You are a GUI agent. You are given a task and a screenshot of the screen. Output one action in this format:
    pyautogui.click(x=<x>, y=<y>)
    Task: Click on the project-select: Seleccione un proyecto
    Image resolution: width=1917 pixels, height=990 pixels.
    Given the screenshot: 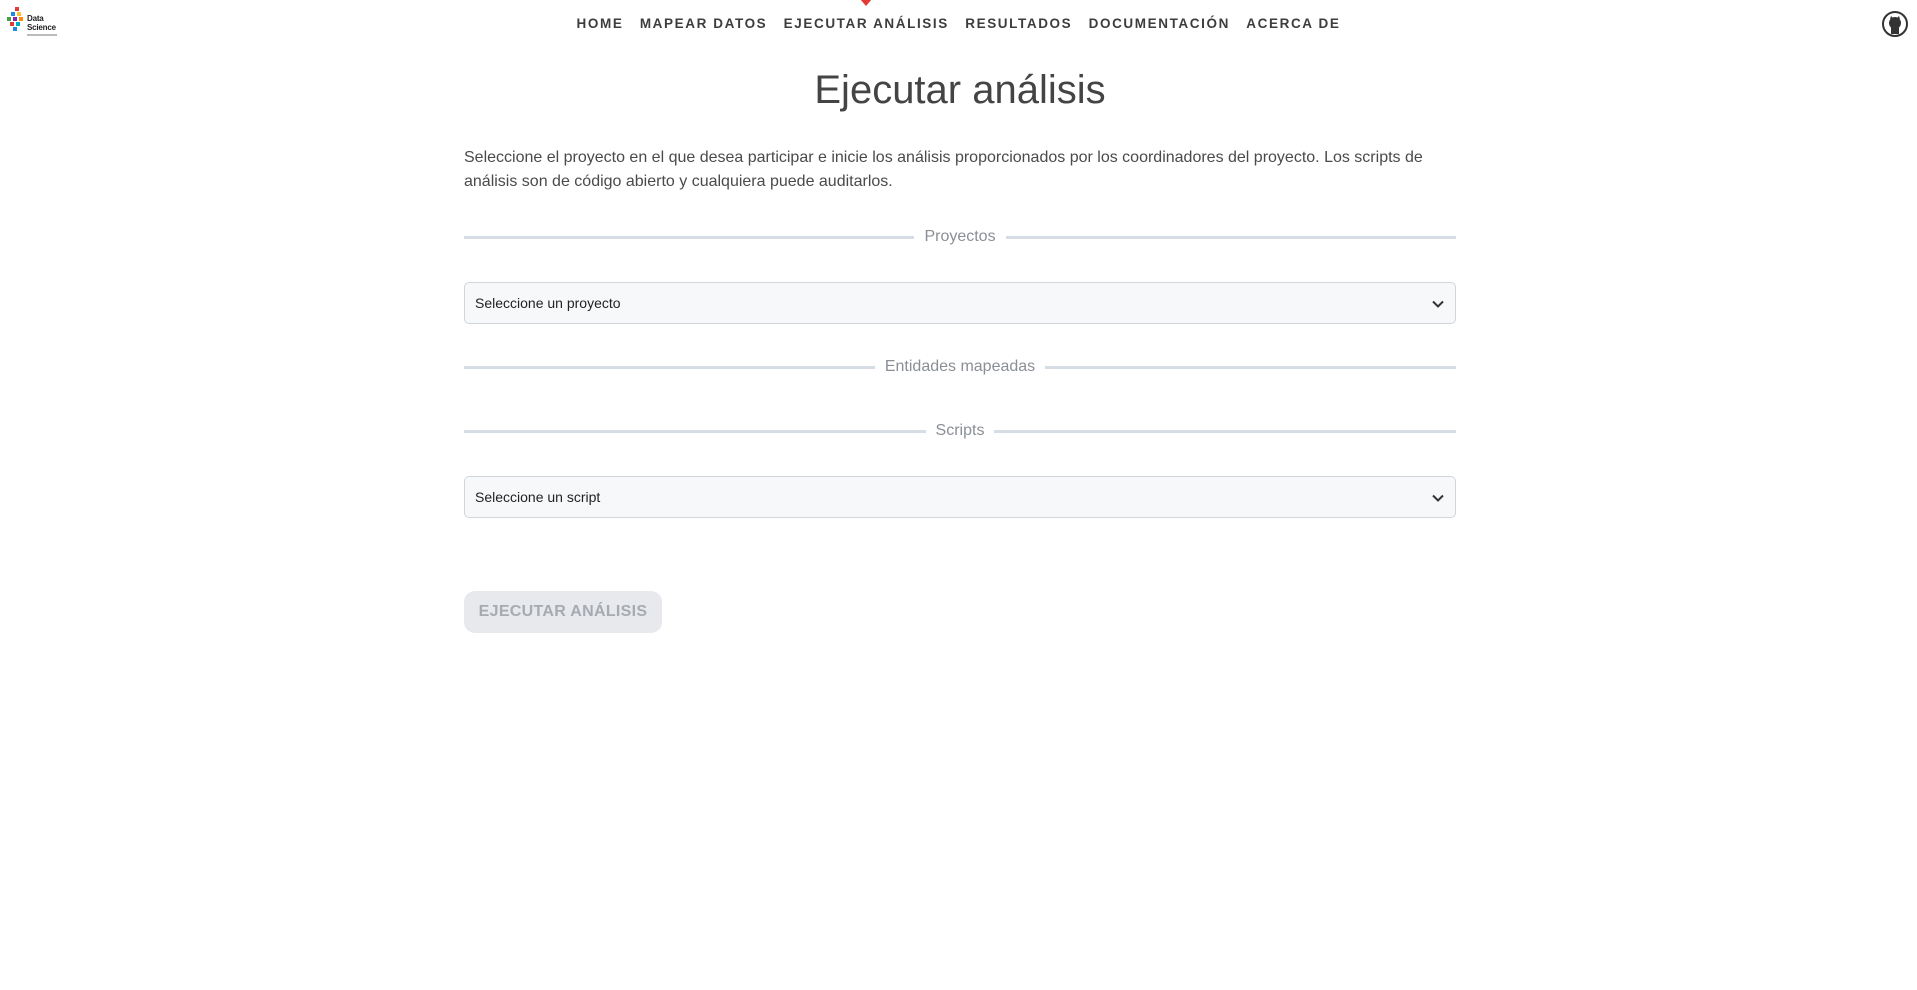 What is the action you would take?
    pyautogui.click(x=960, y=303)
    